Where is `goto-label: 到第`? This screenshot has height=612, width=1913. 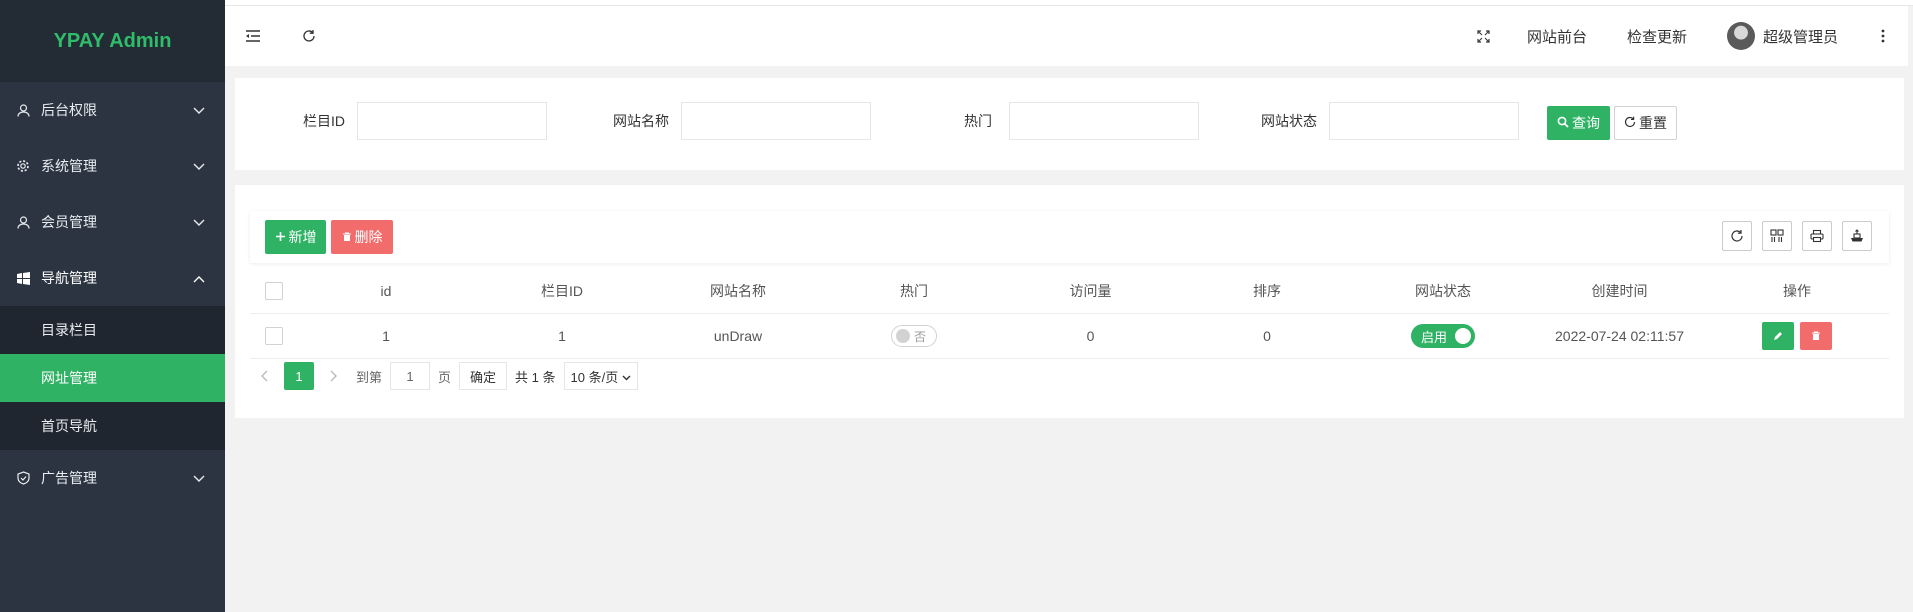
goto-label: 到第 is located at coordinates (369, 377).